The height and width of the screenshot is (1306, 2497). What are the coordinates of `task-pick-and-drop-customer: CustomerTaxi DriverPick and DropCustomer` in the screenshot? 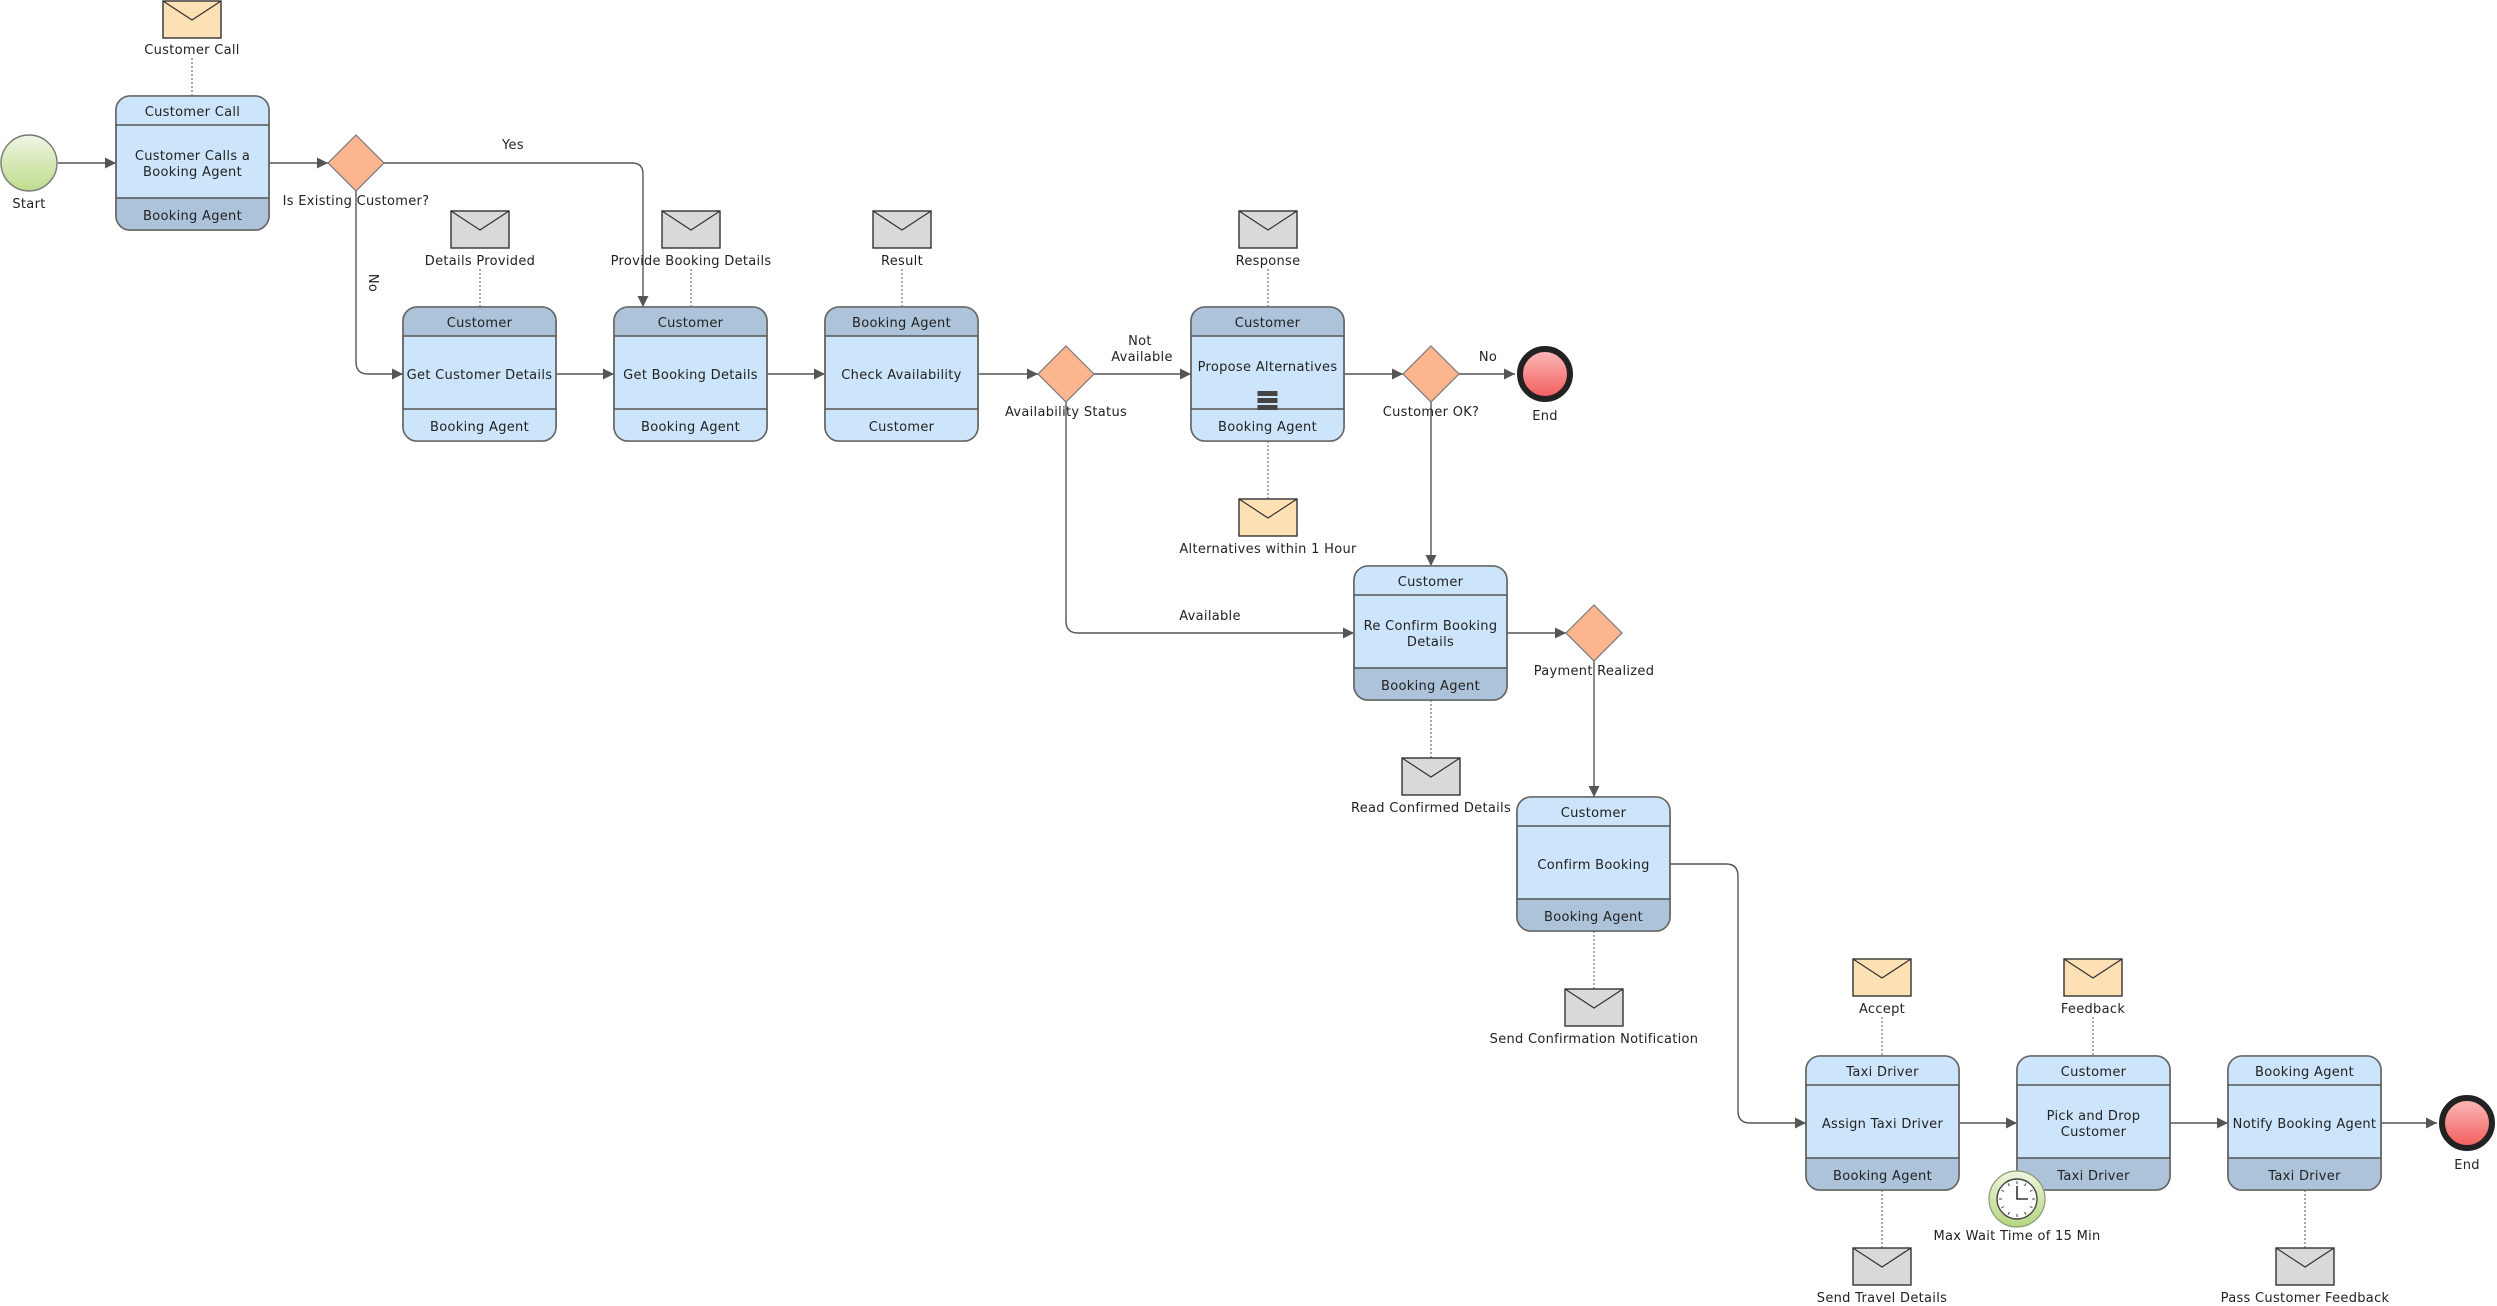 It's located at (2093, 1123).